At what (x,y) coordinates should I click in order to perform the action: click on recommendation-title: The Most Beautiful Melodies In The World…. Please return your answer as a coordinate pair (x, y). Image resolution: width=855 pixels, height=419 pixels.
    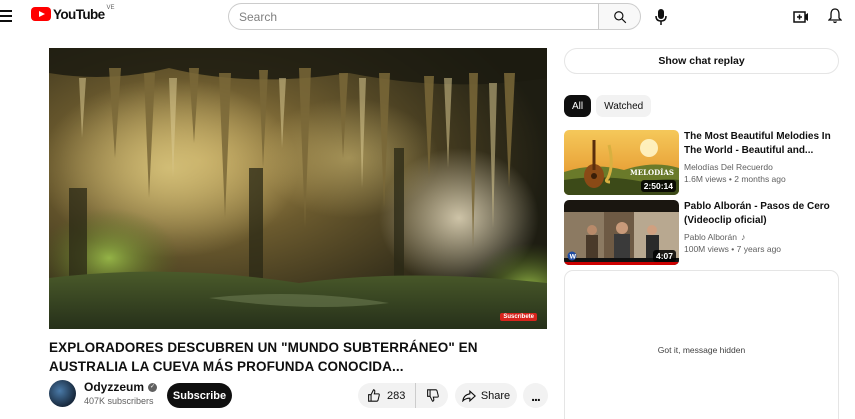
    Looking at the image, I should click on (764, 144).